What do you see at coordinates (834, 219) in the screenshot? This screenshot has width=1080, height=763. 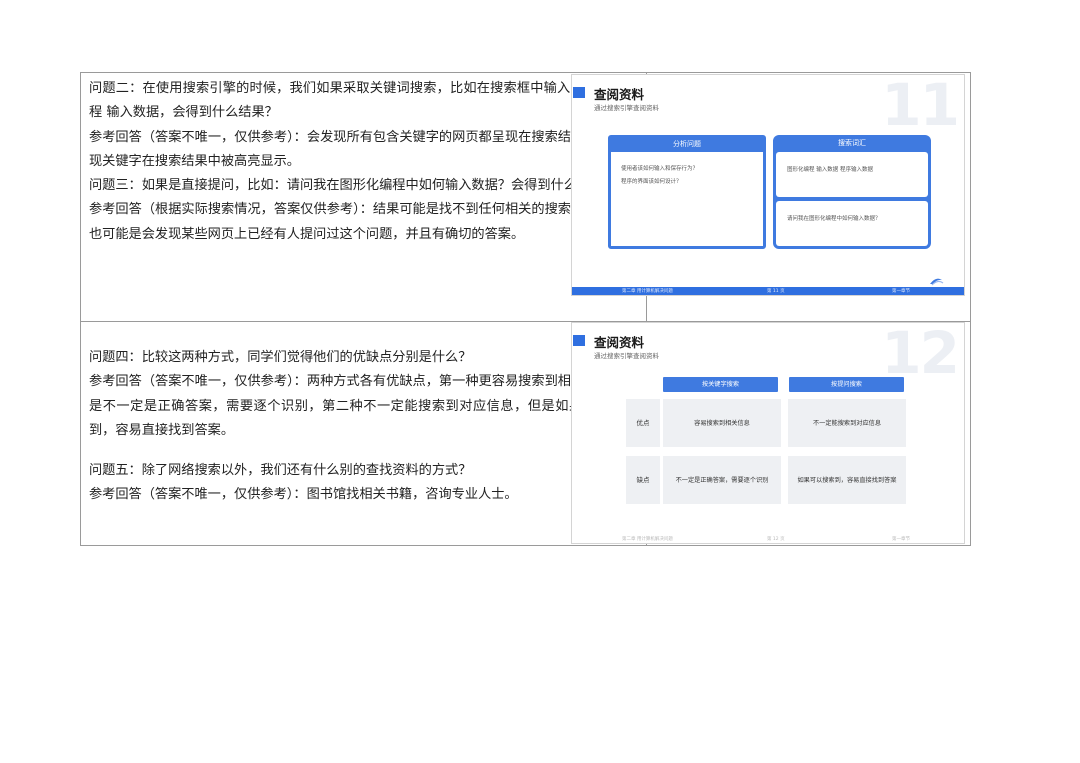 I see `search-term-2: 请问我在图形化编程中如何输入数据？` at bounding box center [834, 219].